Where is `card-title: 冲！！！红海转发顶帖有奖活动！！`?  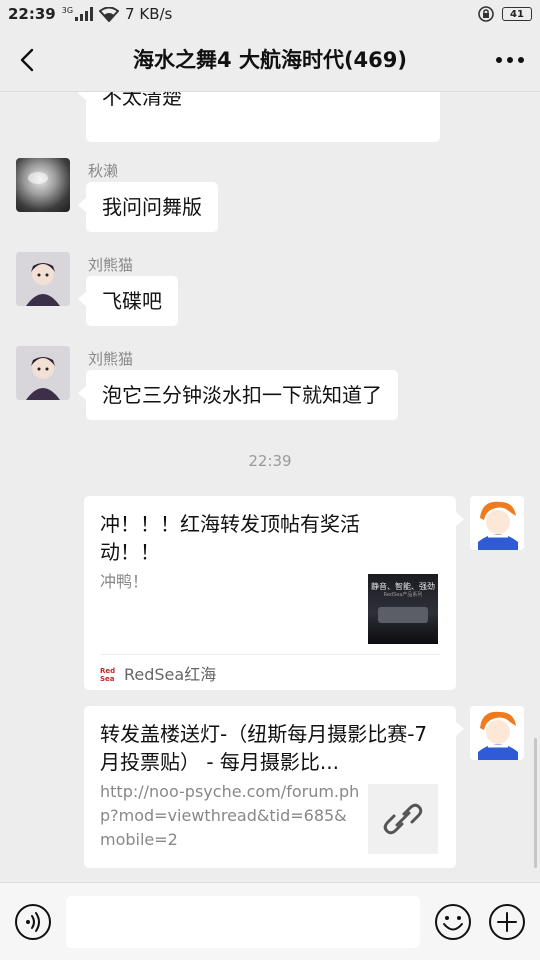
card-title: 冲！！！红海转发顶帖有奖活动！！ is located at coordinates (230, 538).